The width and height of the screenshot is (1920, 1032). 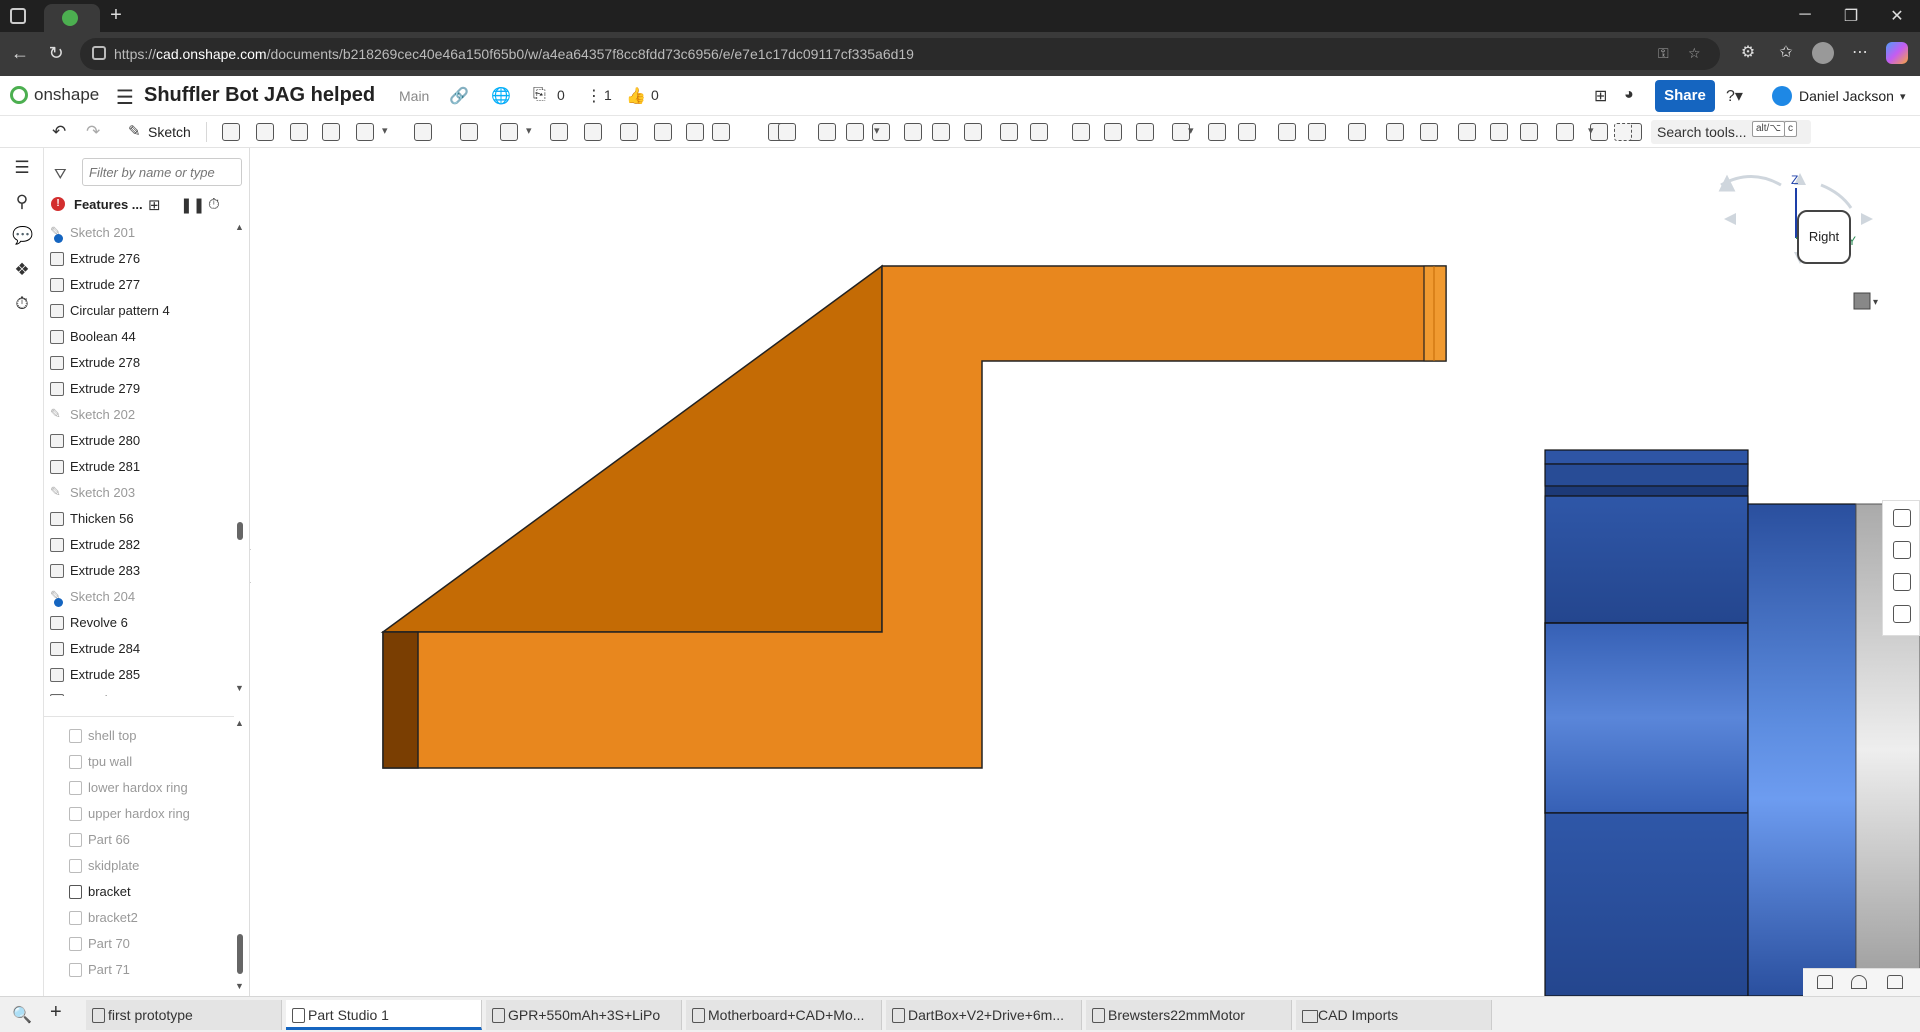 What do you see at coordinates (154, 205) in the screenshot?
I see `add-folder-icon: ⊞` at bounding box center [154, 205].